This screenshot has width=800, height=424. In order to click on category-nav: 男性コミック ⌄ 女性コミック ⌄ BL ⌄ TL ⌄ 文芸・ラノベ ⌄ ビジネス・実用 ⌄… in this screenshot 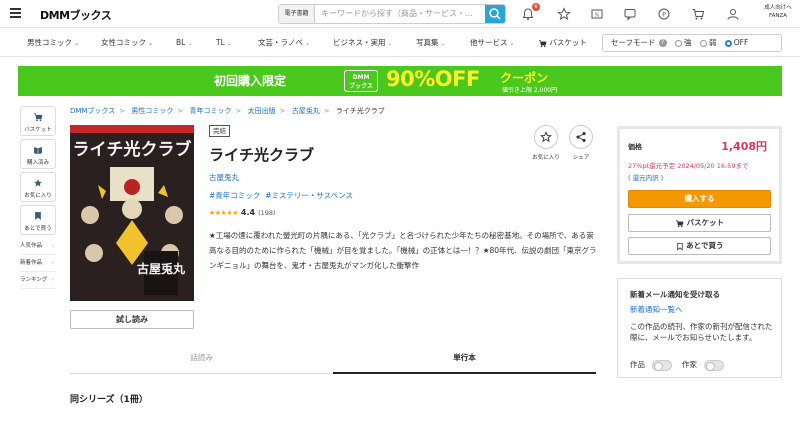, I will do `click(400, 43)`.